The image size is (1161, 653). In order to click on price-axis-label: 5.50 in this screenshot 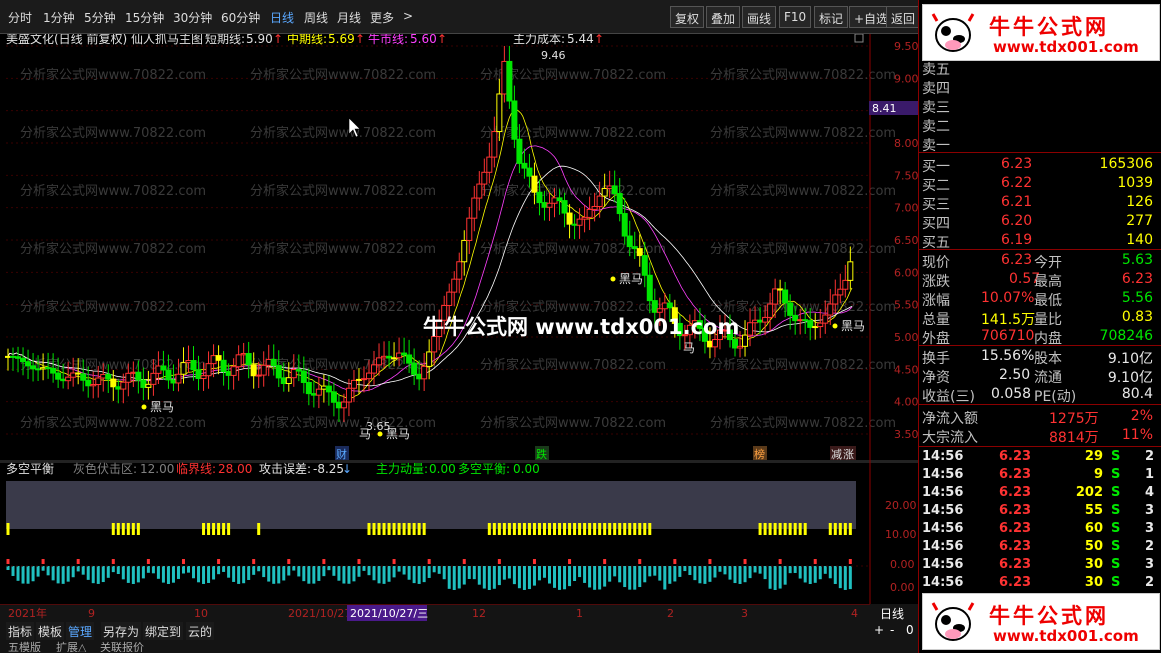, I will do `click(906, 305)`.